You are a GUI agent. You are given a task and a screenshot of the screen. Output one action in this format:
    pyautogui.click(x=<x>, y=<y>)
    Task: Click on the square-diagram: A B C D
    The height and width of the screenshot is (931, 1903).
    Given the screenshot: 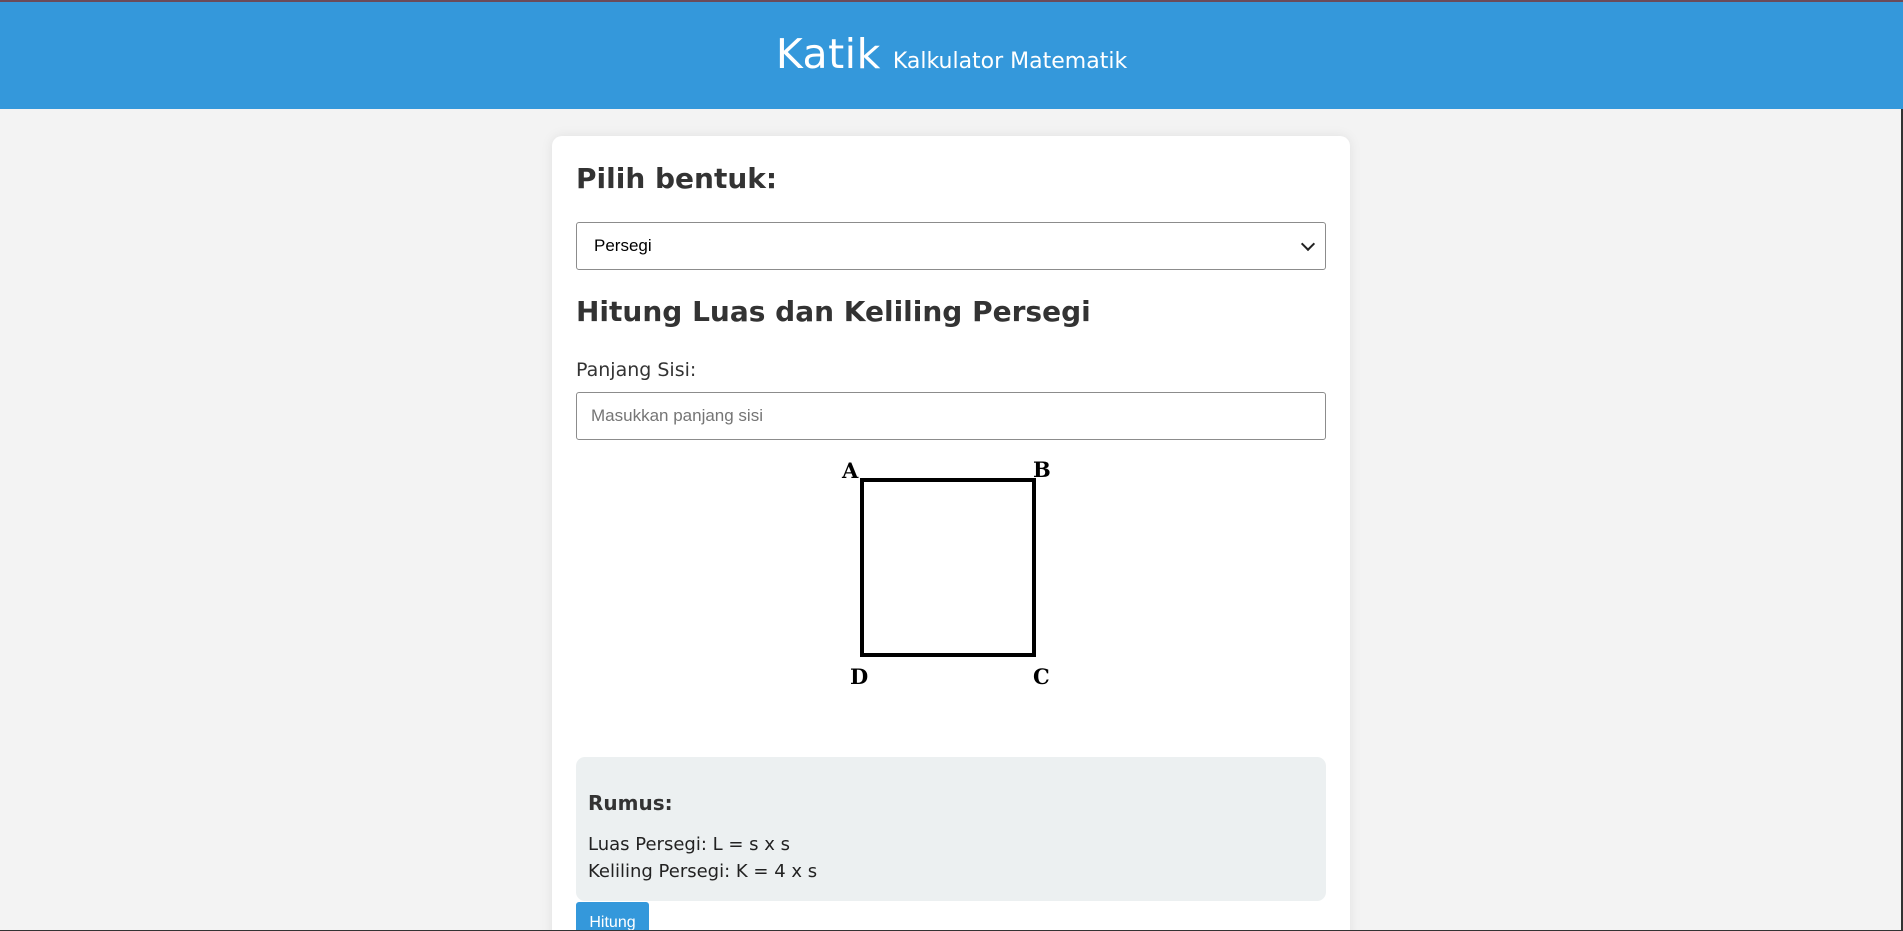 What is the action you would take?
    pyautogui.click(x=951, y=590)
    